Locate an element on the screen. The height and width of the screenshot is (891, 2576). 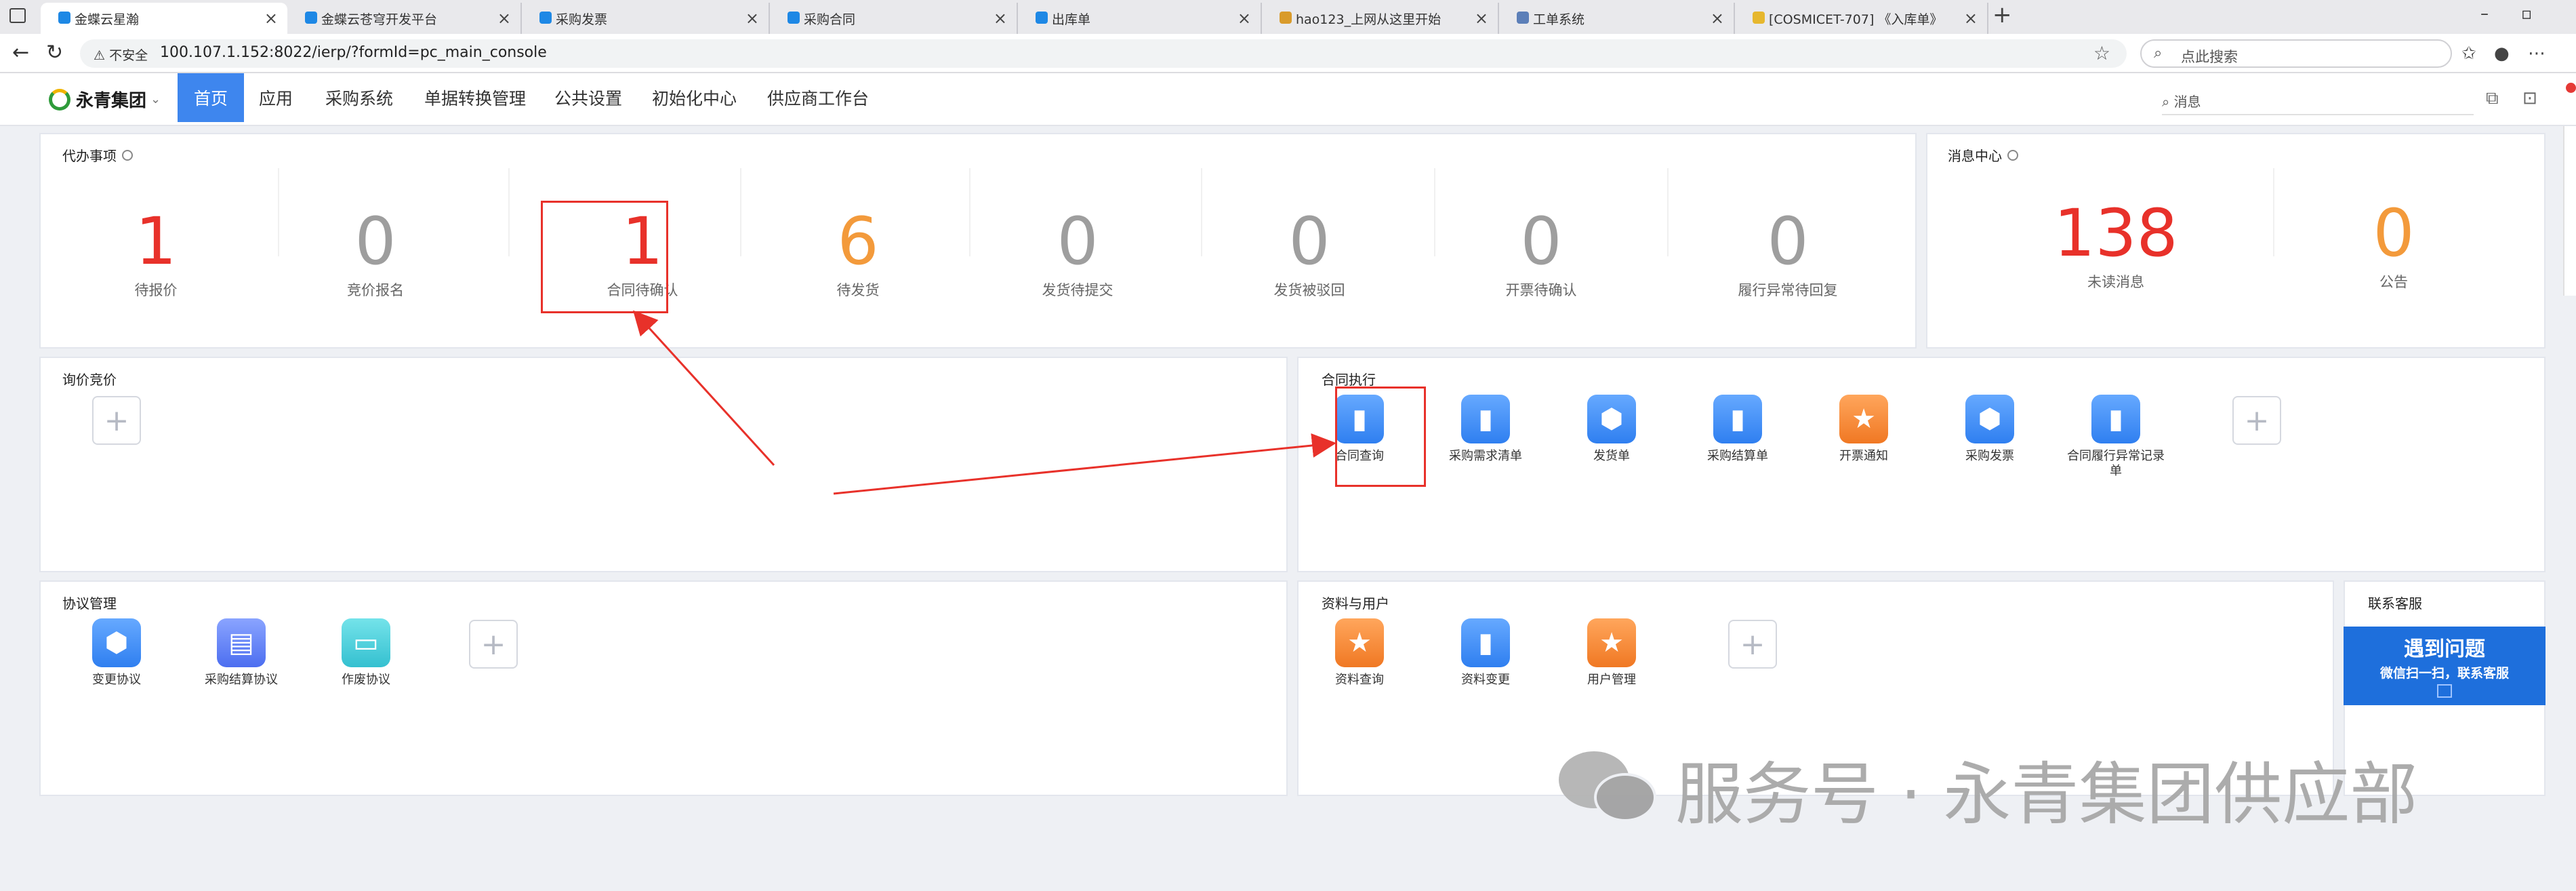
stat-label: 待发货 is located at coordinates (858, 290).